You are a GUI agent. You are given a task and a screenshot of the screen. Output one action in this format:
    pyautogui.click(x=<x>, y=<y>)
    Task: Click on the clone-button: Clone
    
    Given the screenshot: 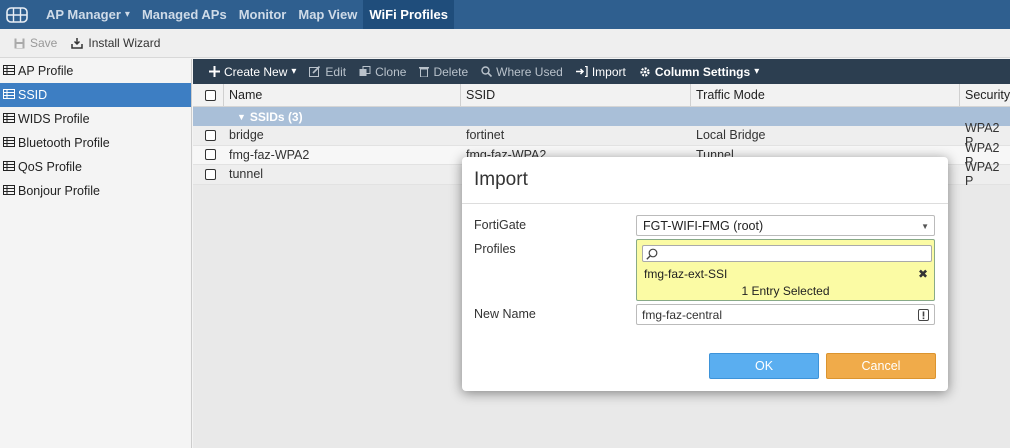 What is the action you would take?
    pyautogui.click(x=382, y=72)
    